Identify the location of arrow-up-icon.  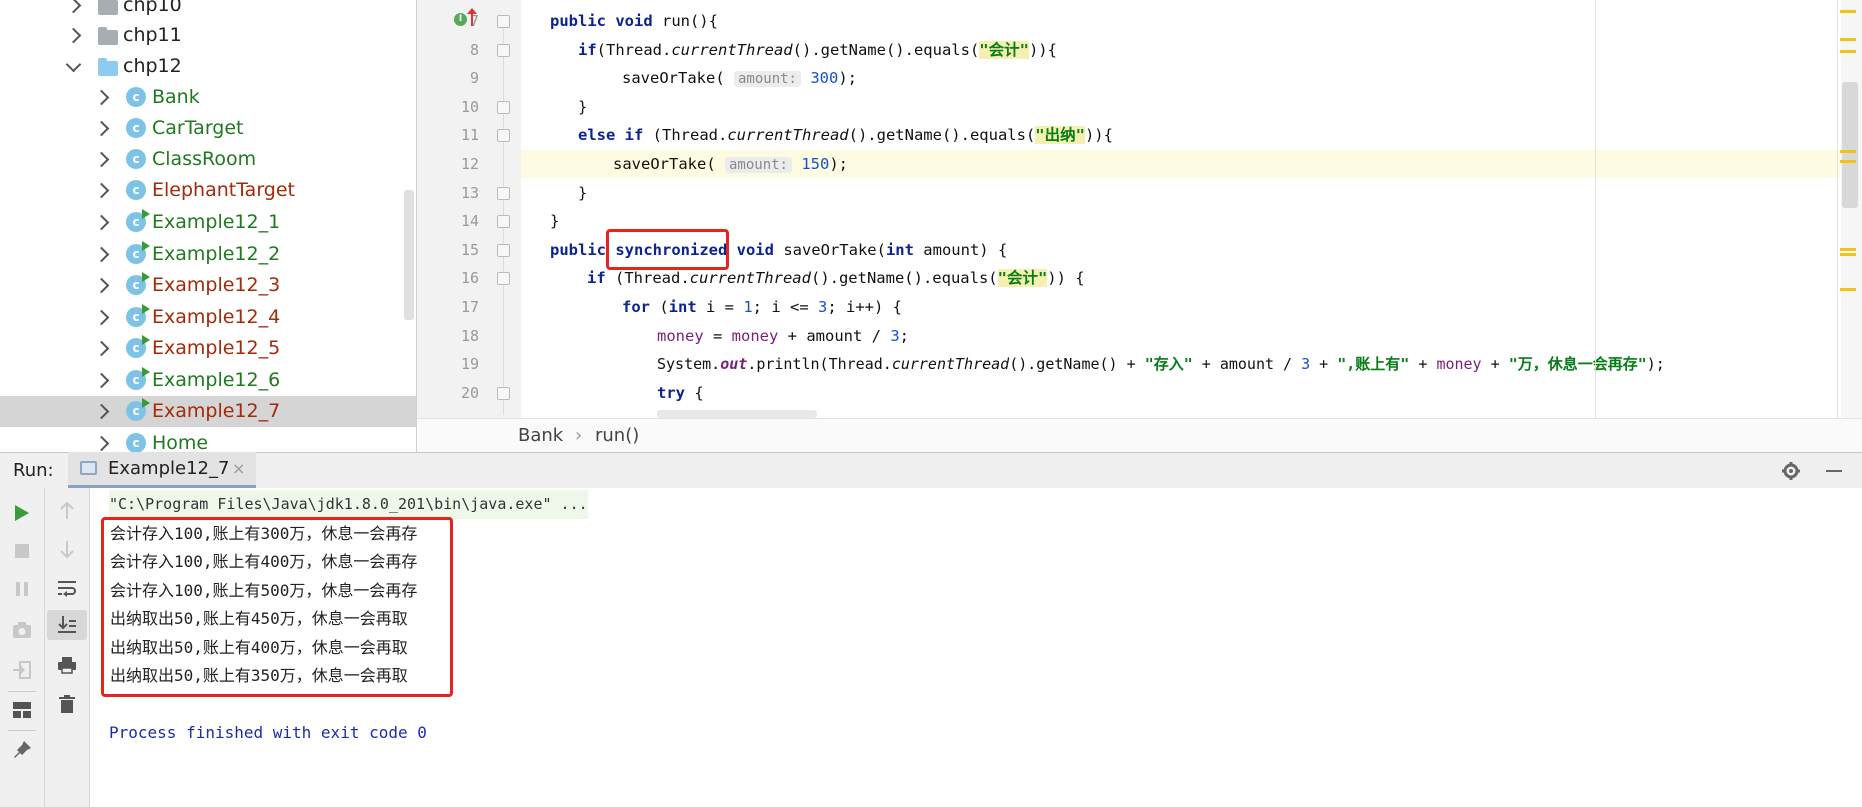
(67, 510).